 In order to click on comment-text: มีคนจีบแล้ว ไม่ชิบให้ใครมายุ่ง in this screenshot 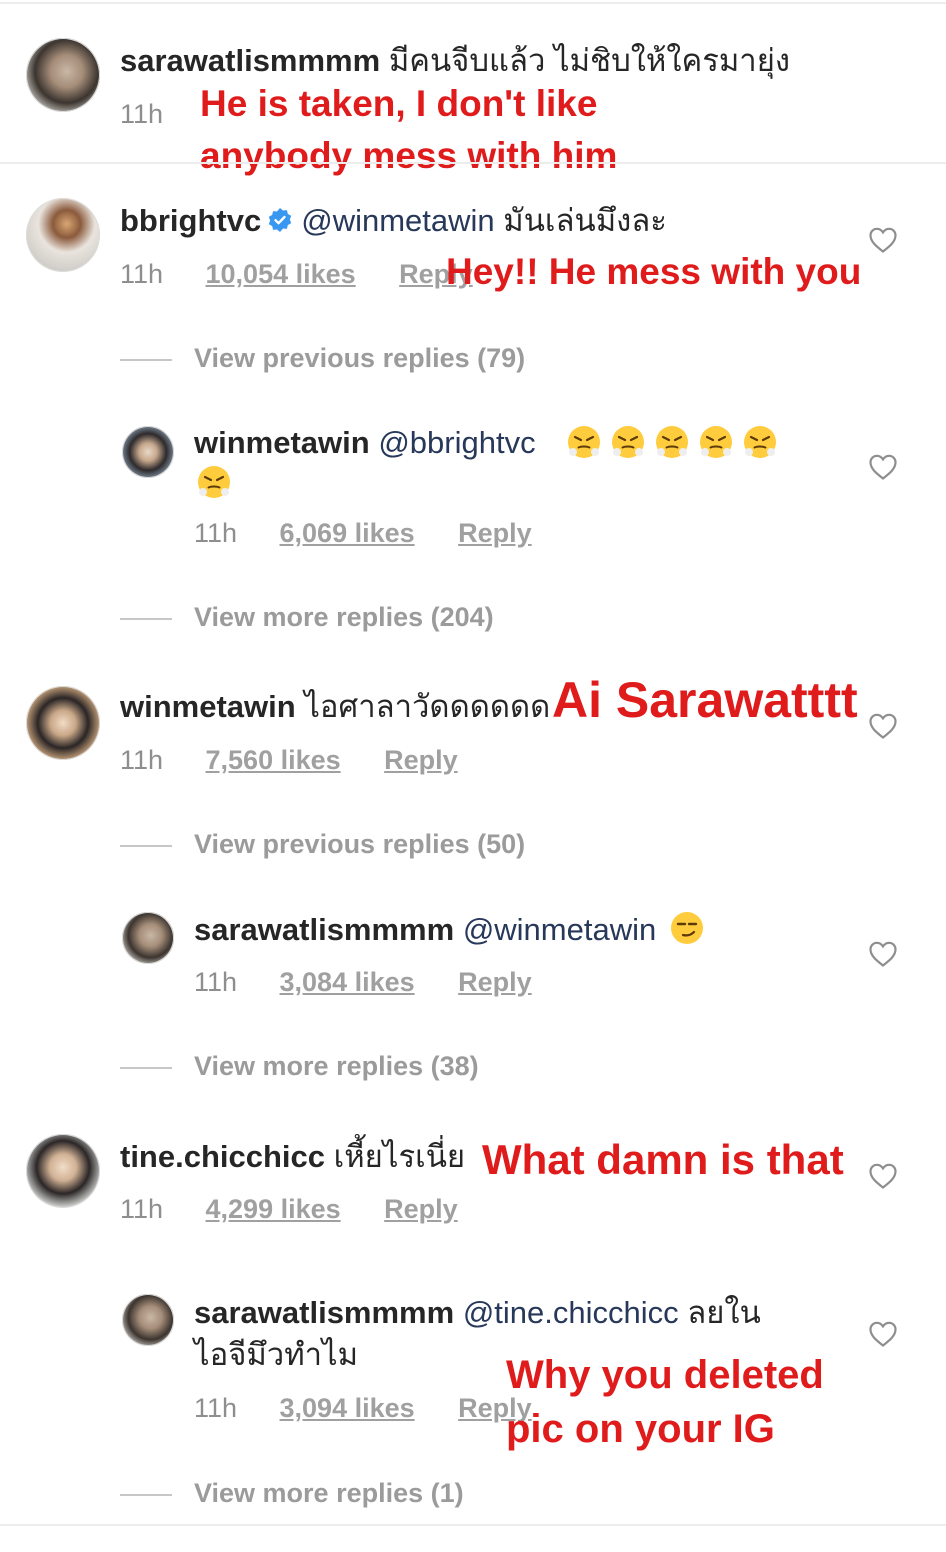, I will do `click(589, 60)`.